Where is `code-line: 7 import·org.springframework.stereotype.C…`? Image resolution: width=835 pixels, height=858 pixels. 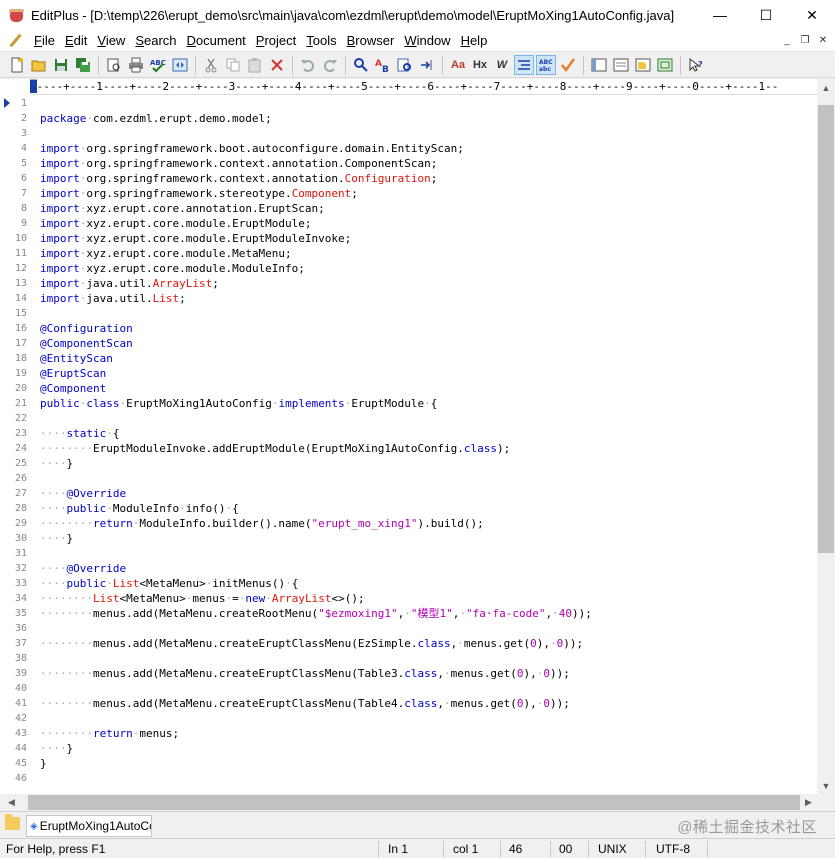
code-line: 7 import·org.springframework.stereotype.C… is located at coordinates (408, 193).